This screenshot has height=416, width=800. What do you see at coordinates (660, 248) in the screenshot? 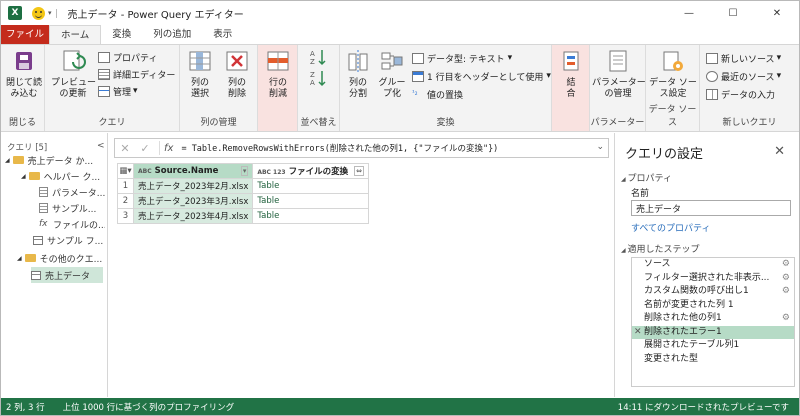
I see `applied-steps-header: 適用したステップ` at bounding box center [660, 248].